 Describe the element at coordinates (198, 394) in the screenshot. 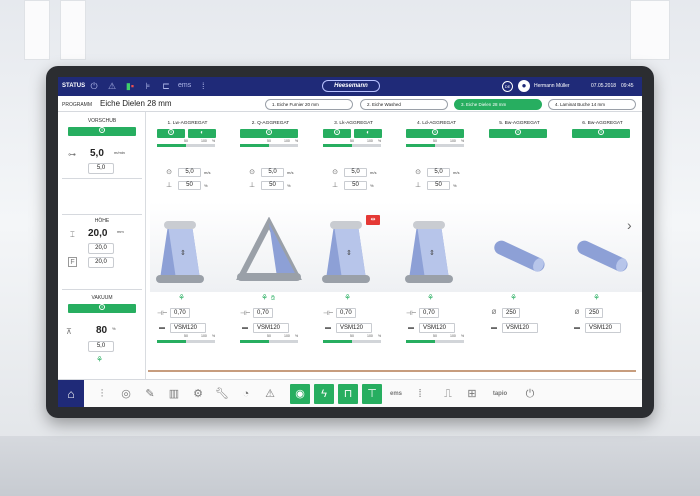

I see `gears-icon: ⚙` at that location.